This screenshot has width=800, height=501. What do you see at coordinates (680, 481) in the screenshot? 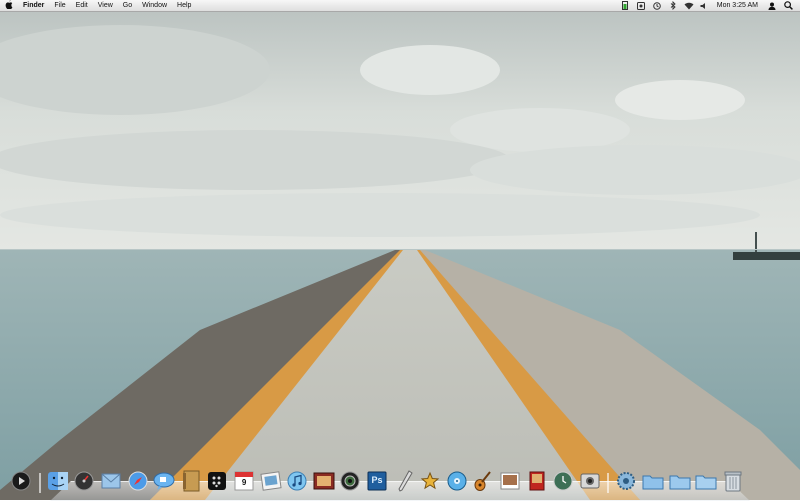
I see `documents-stack-icon` at bounding box center [680, 481].